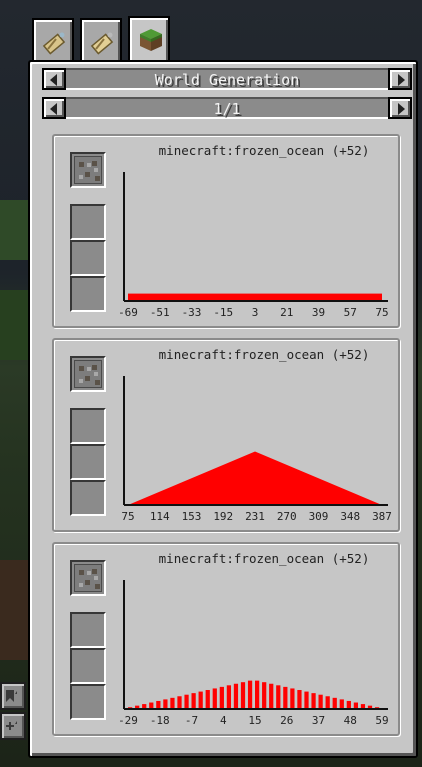 The width and height of the screenshot is (422, 767). What do you see at coordinates (350, 516) in the screenshot?
I see `x-tick-label: 348` at bounding box center [350, 516].